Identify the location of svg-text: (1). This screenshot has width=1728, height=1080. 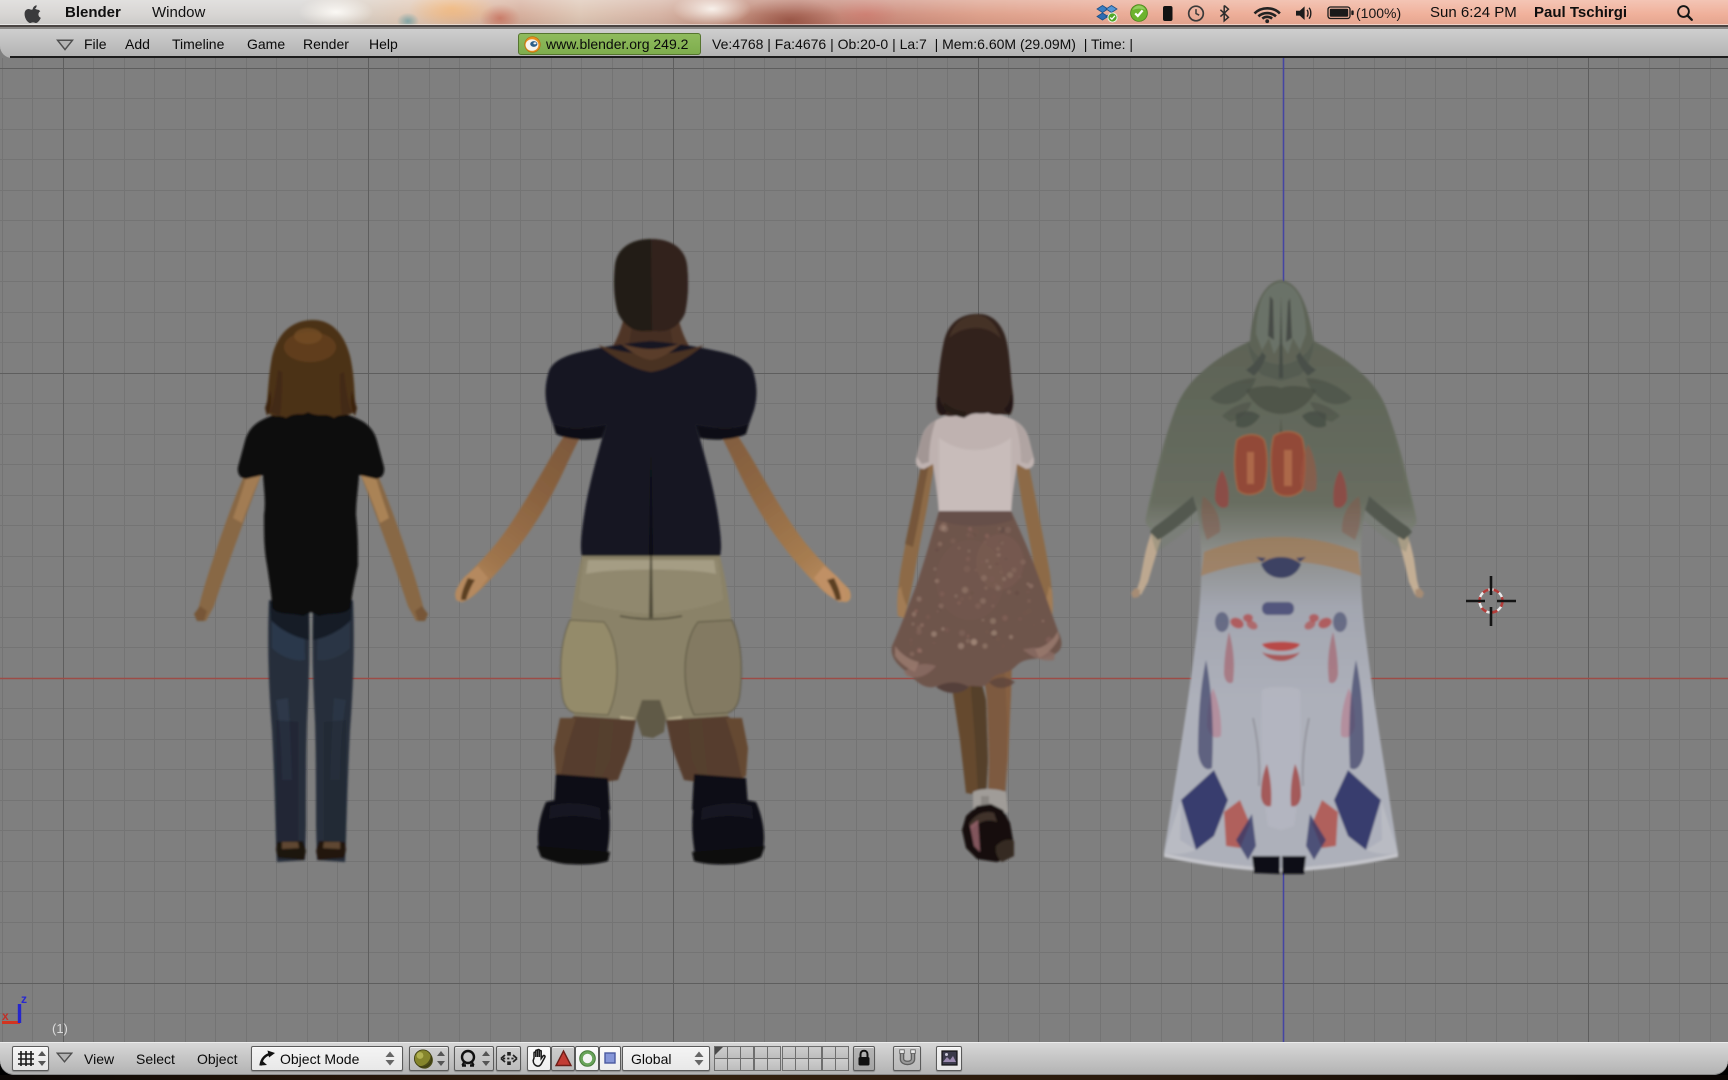
(60, 1028).